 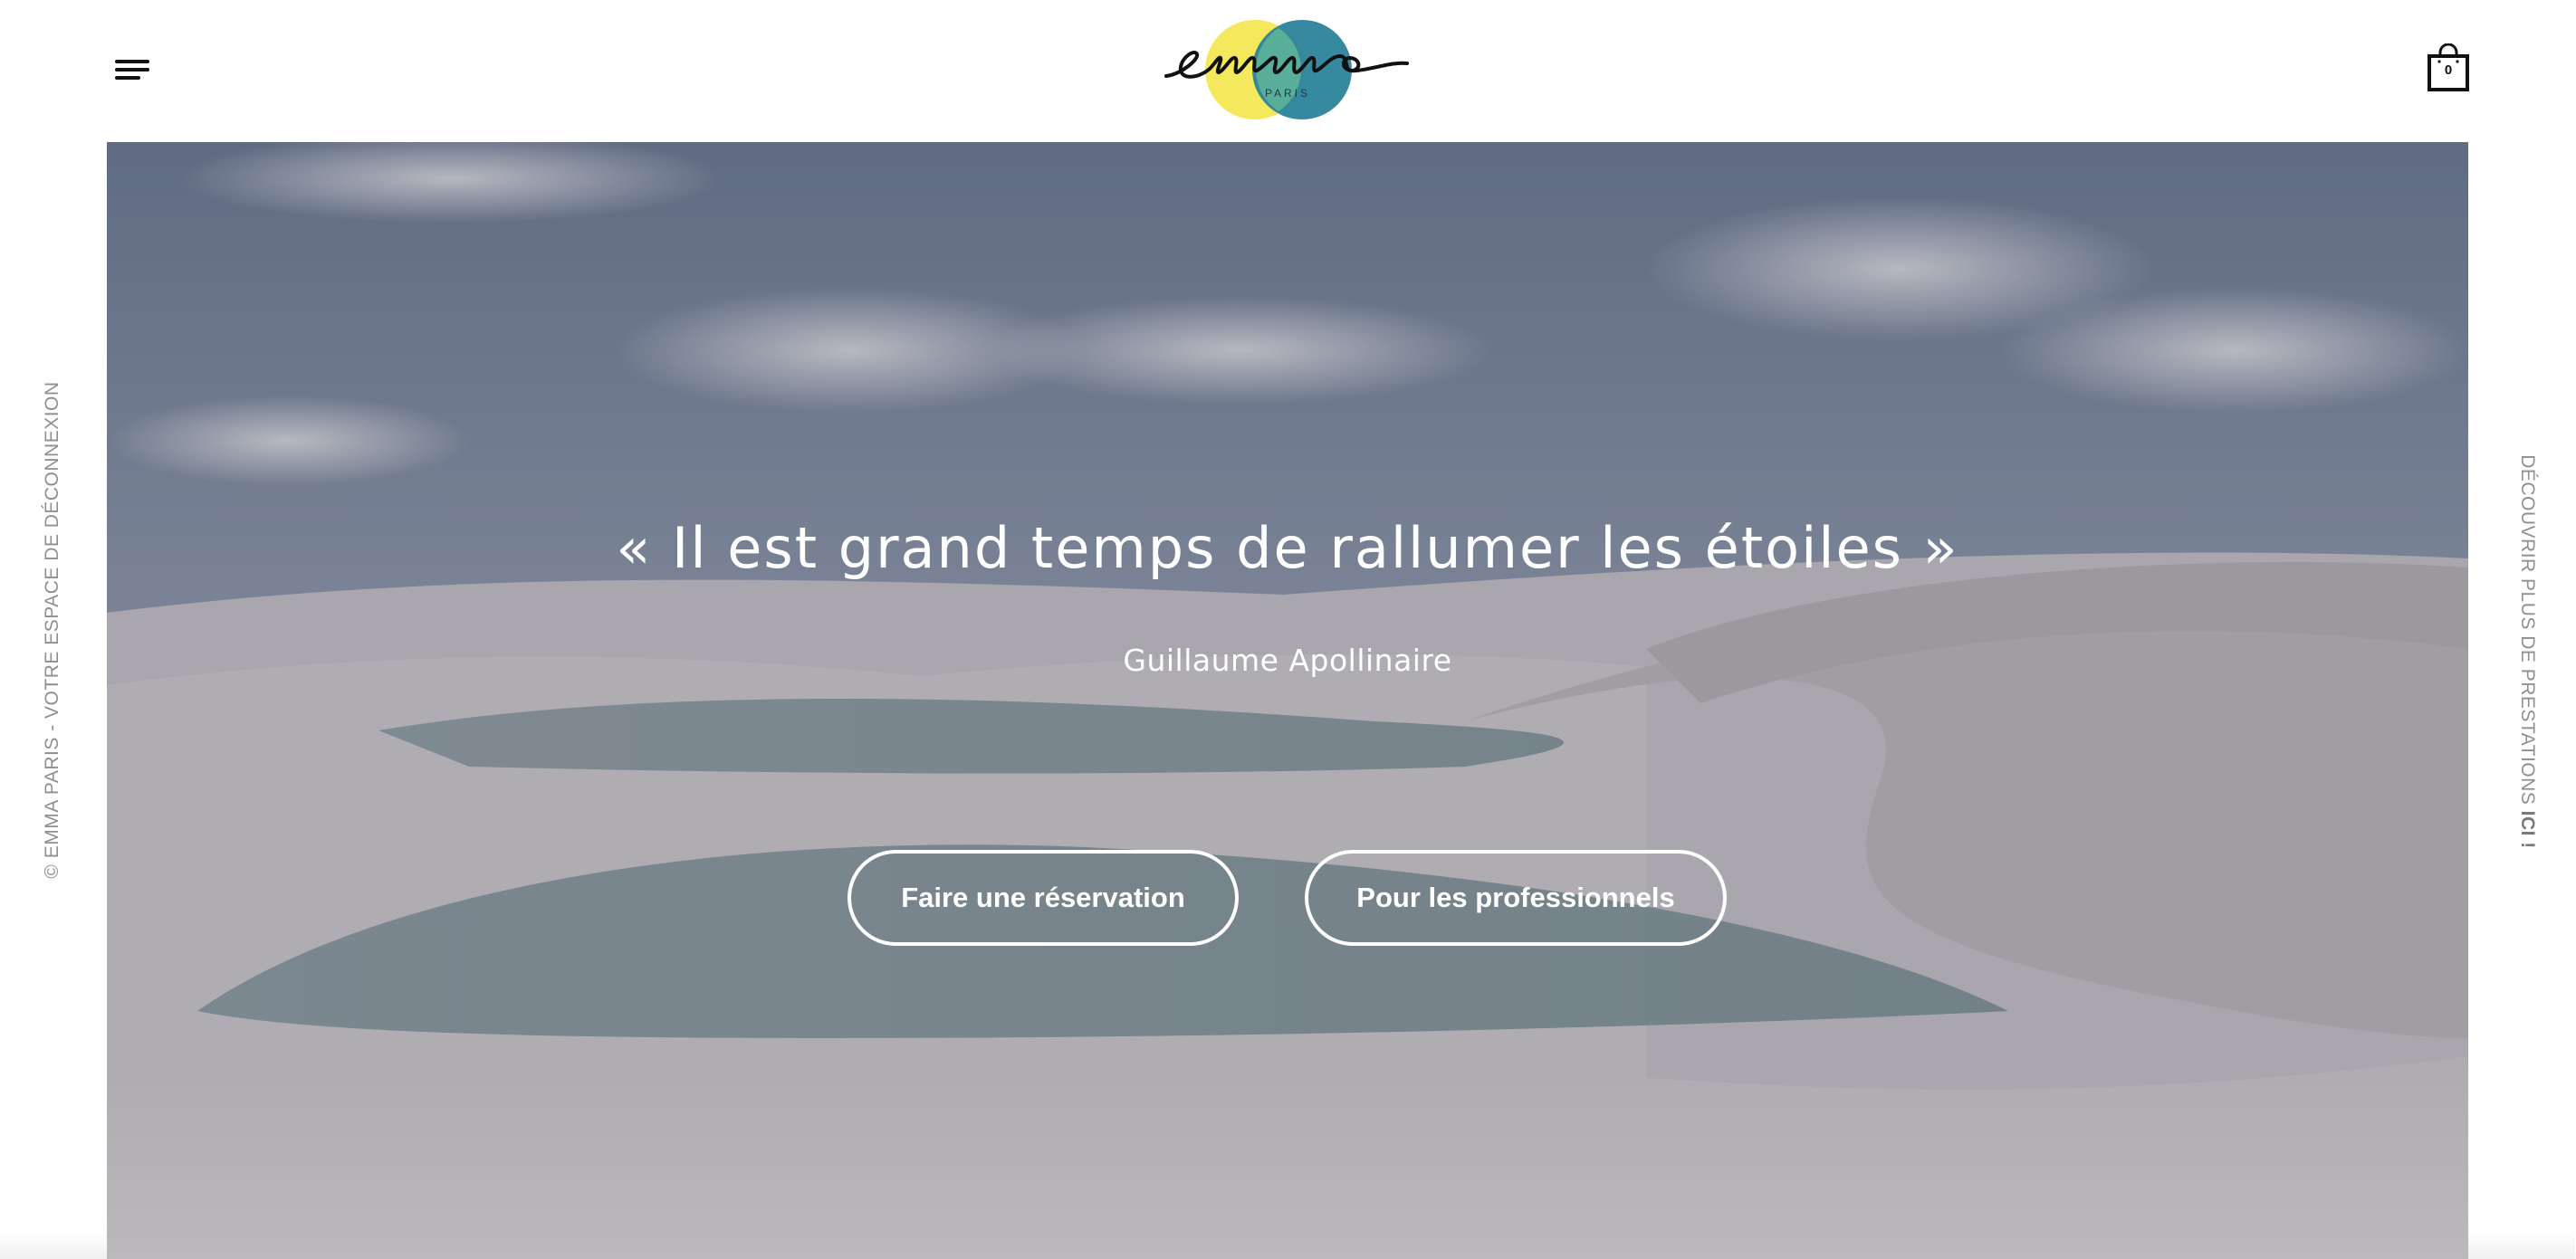 What do you see at coordinates (1287, 660) in the screenshot?
I see `hero-quote-author: Guillaume Apollinaire` at bounding box center [1287, 660].